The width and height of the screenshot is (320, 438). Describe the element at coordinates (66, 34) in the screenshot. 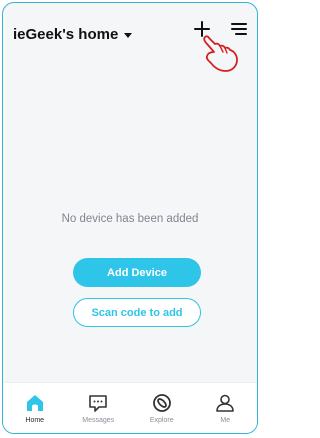

I see `home-name: ieGeek's home` at that location.